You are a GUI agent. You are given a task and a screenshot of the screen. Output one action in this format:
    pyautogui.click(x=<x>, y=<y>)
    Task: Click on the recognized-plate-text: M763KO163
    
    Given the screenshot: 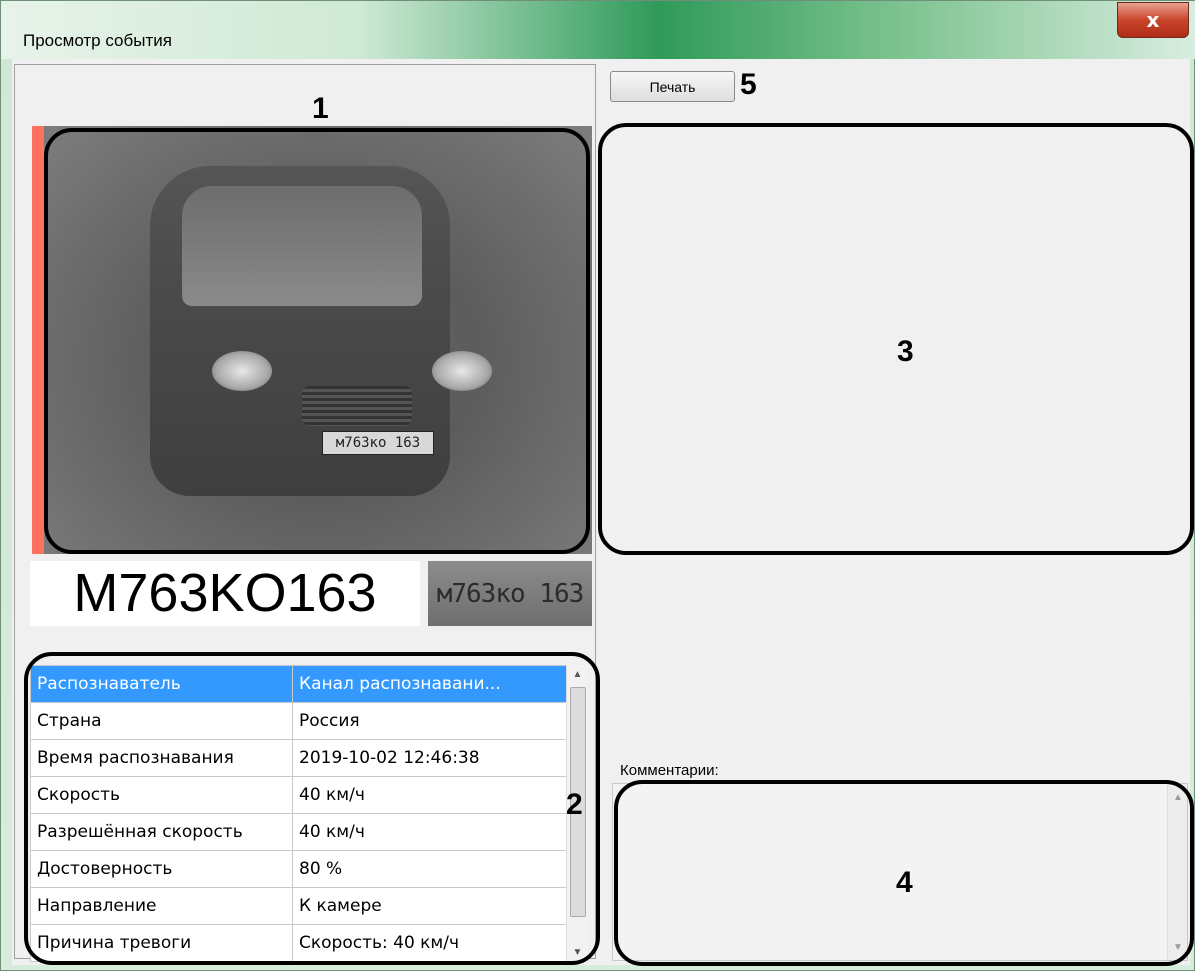 What is the action you would take?
    pyautogui.click(x=225, y=593)
    